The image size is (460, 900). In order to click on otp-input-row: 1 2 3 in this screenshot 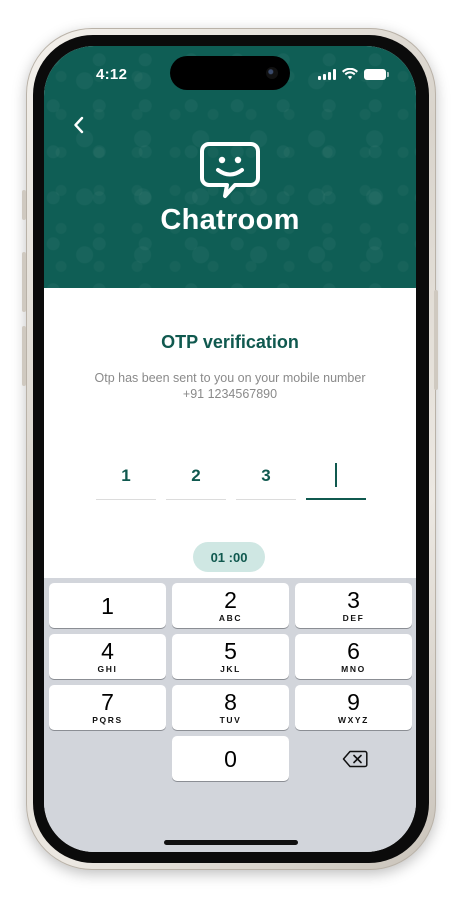, I will do `click(231, 477)`.